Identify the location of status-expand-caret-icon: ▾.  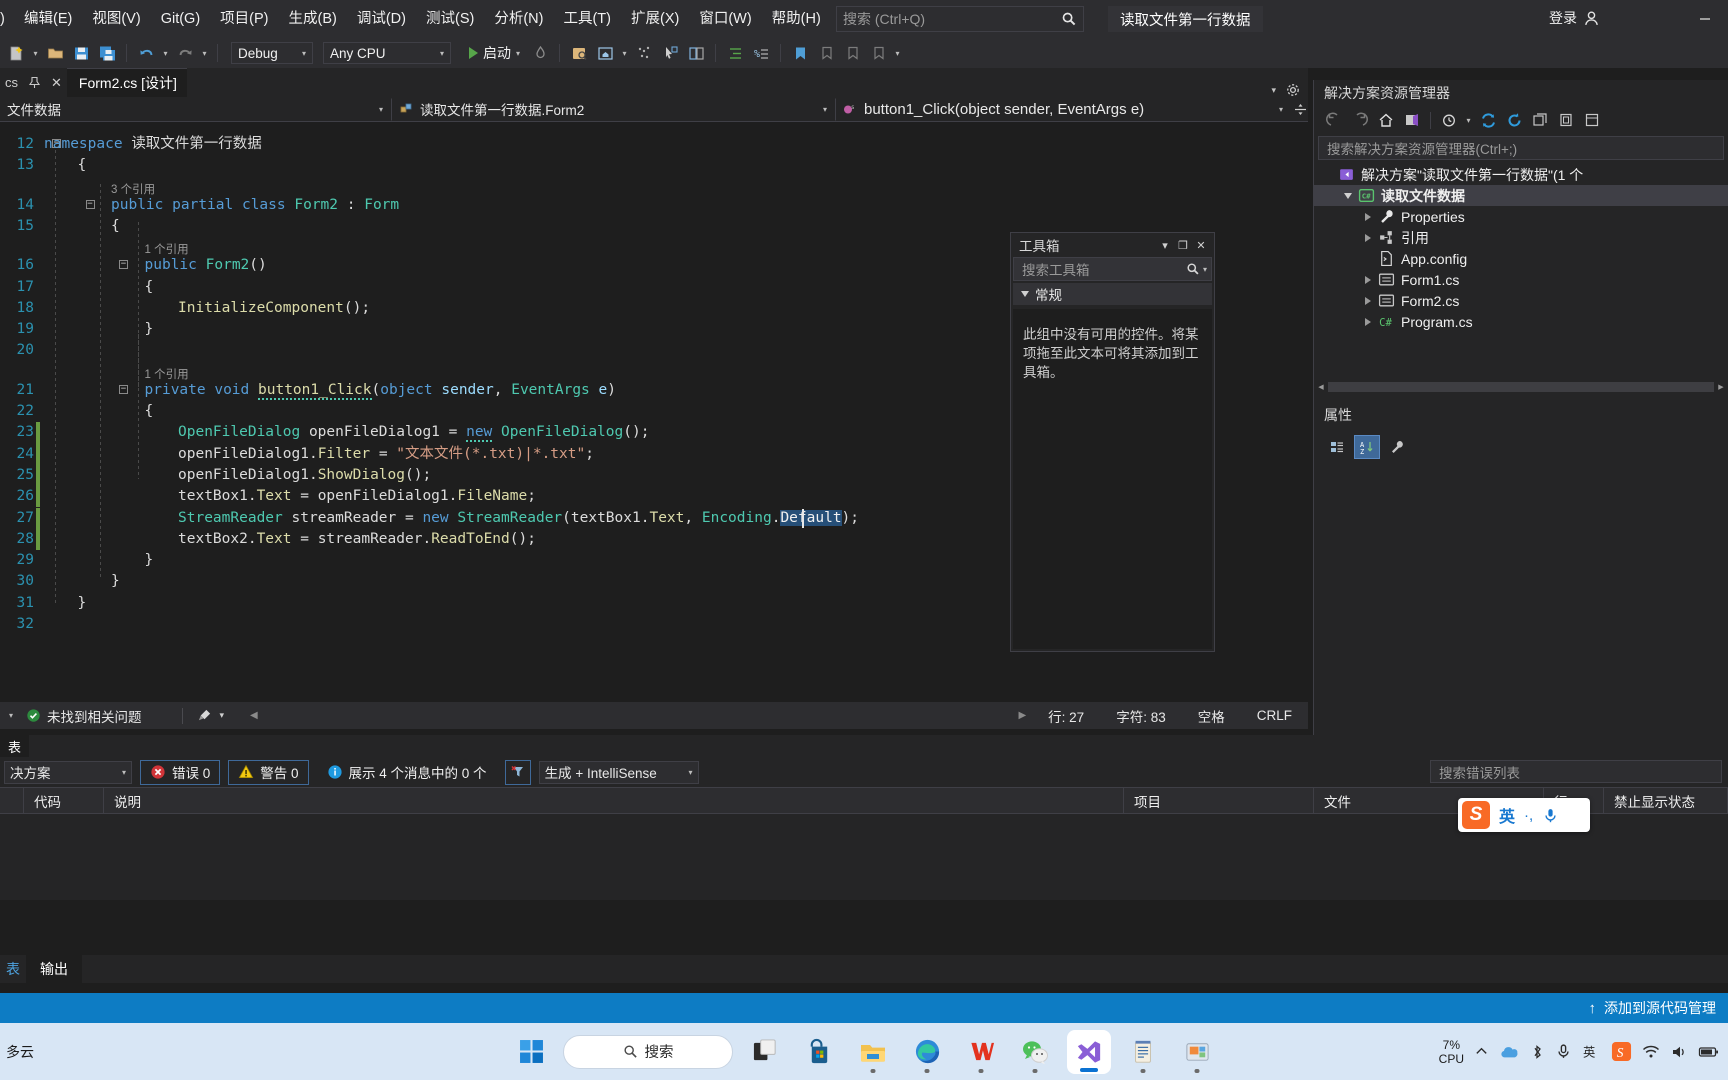
(11, 715).